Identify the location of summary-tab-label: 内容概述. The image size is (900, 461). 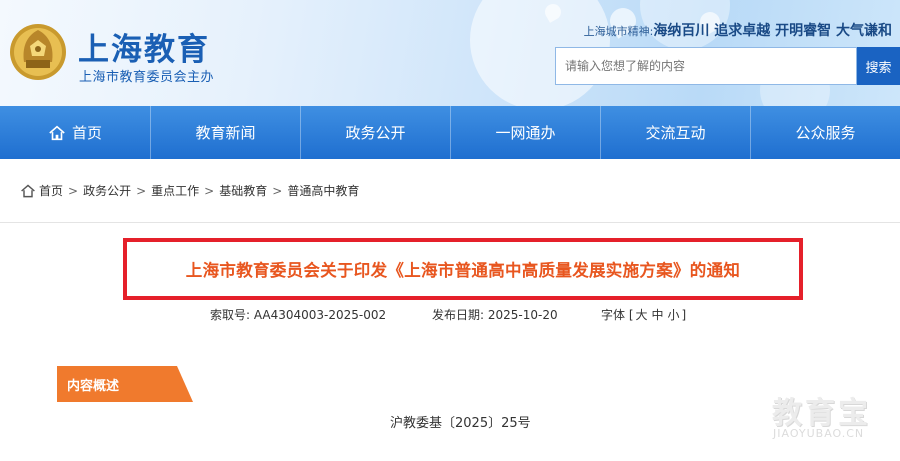
(93, 386).